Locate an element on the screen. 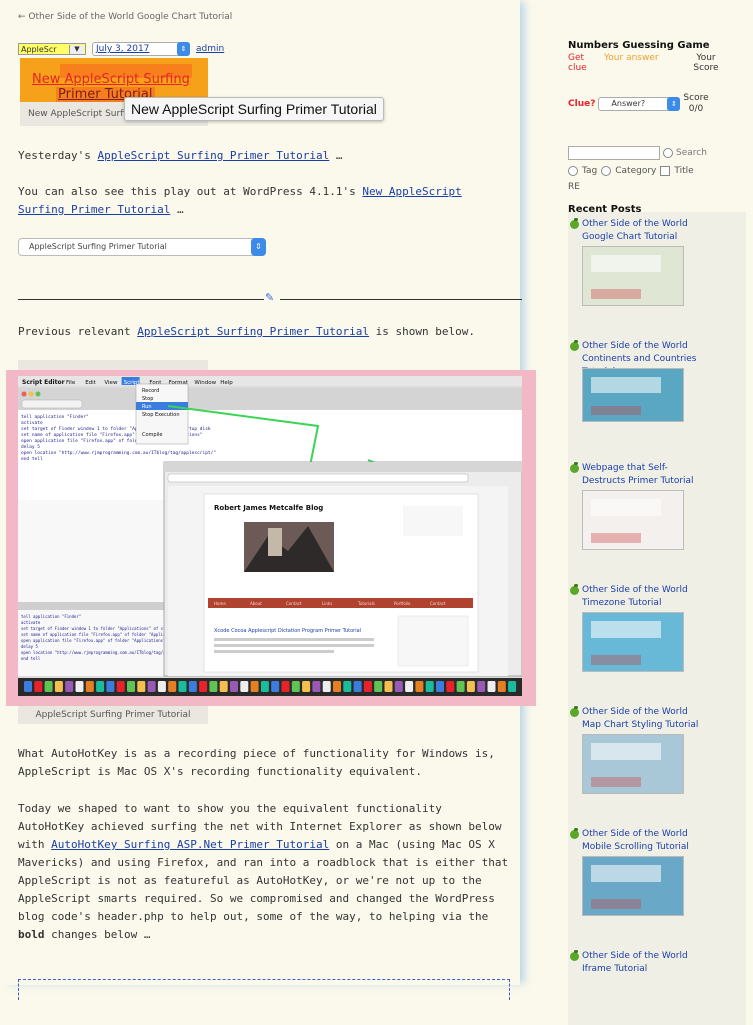 This screenshot has width=753, height=1025. tag-label: Tag is located at coordinates (590, 171).